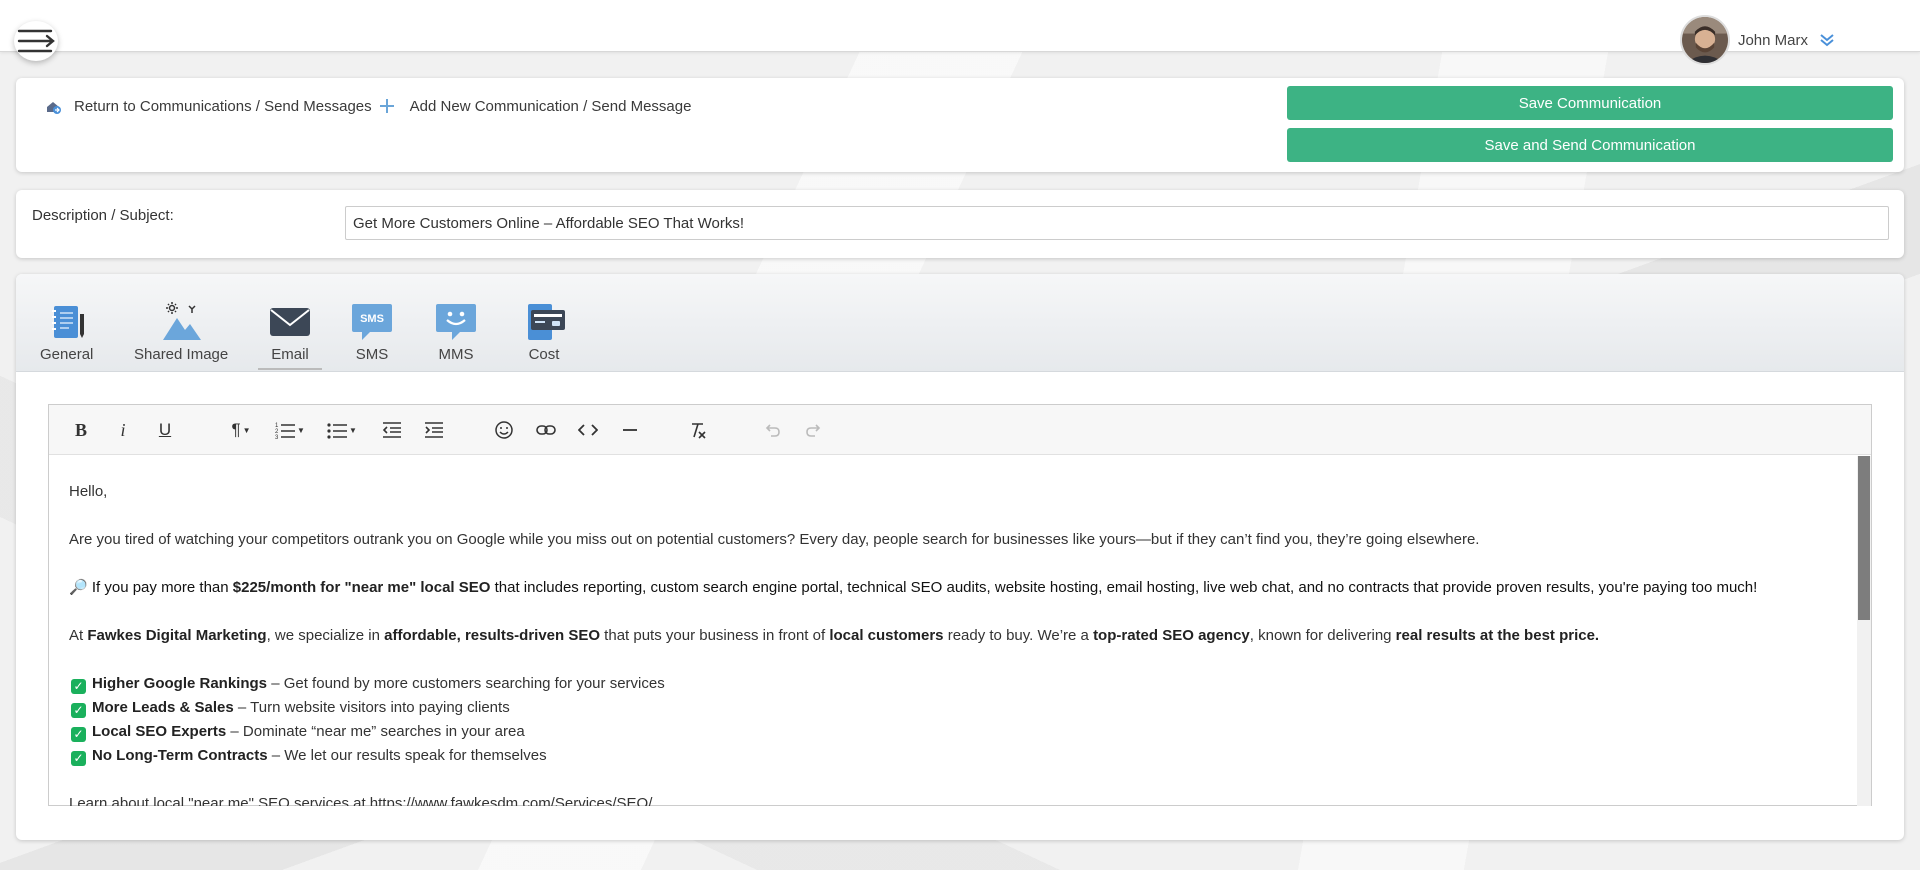 The width and height of the screenshot is (1920, 870). Describe the element at coordinates (456, 322) in the screenshot. I see `mms-smiley-bubble-icon` at that location.